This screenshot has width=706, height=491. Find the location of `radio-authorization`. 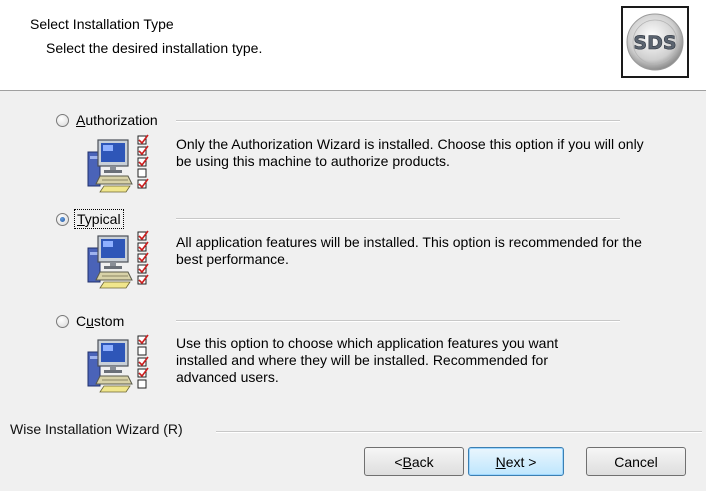

radio-authorization is located at coordinates (62, 120).